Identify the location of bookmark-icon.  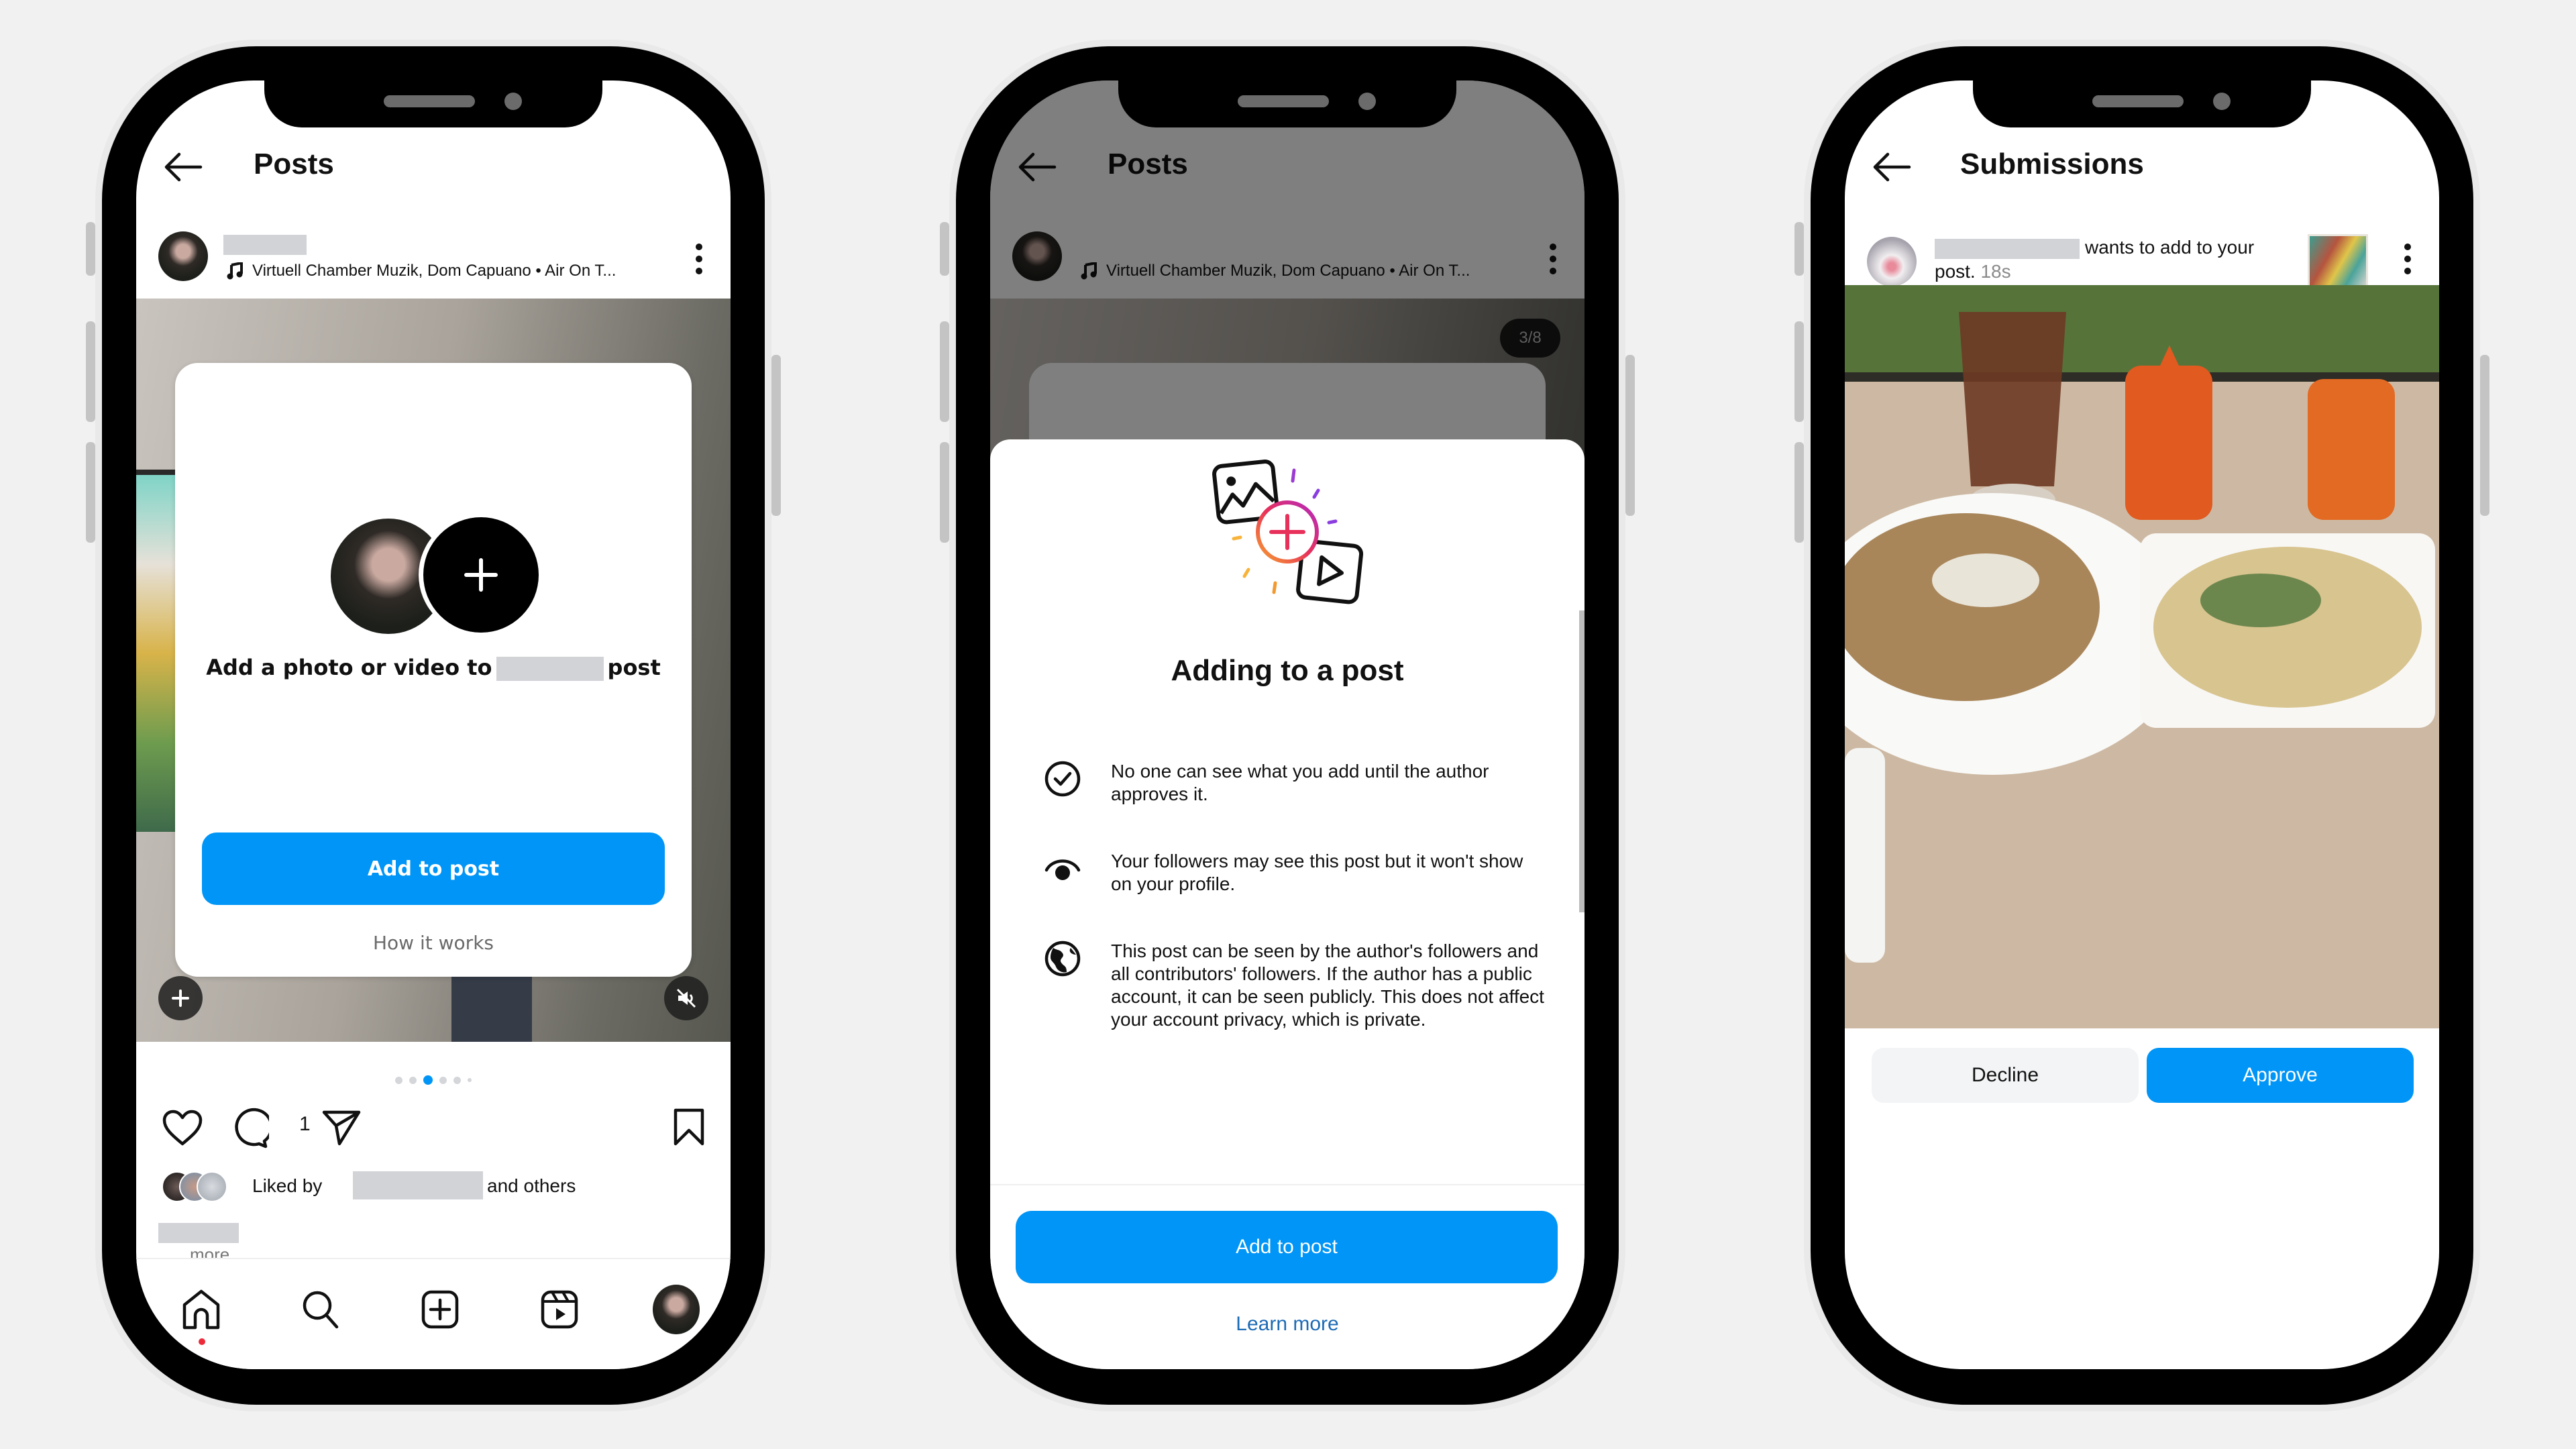
(689, 1127).